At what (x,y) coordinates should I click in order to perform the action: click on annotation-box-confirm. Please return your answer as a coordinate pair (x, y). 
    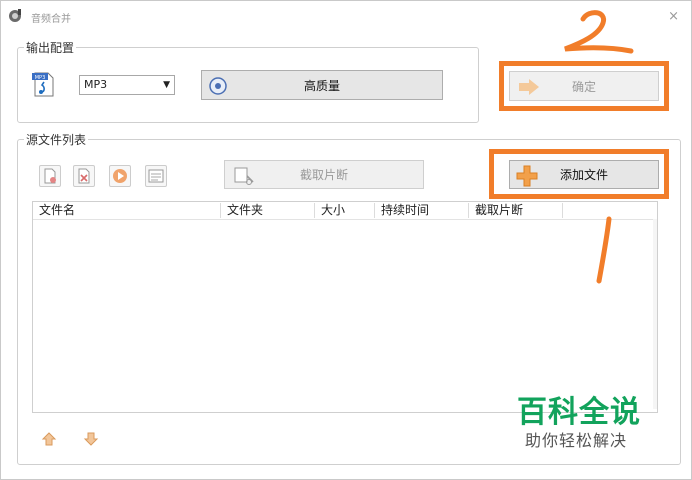
    Looking at the image, I should click on (584, 86).